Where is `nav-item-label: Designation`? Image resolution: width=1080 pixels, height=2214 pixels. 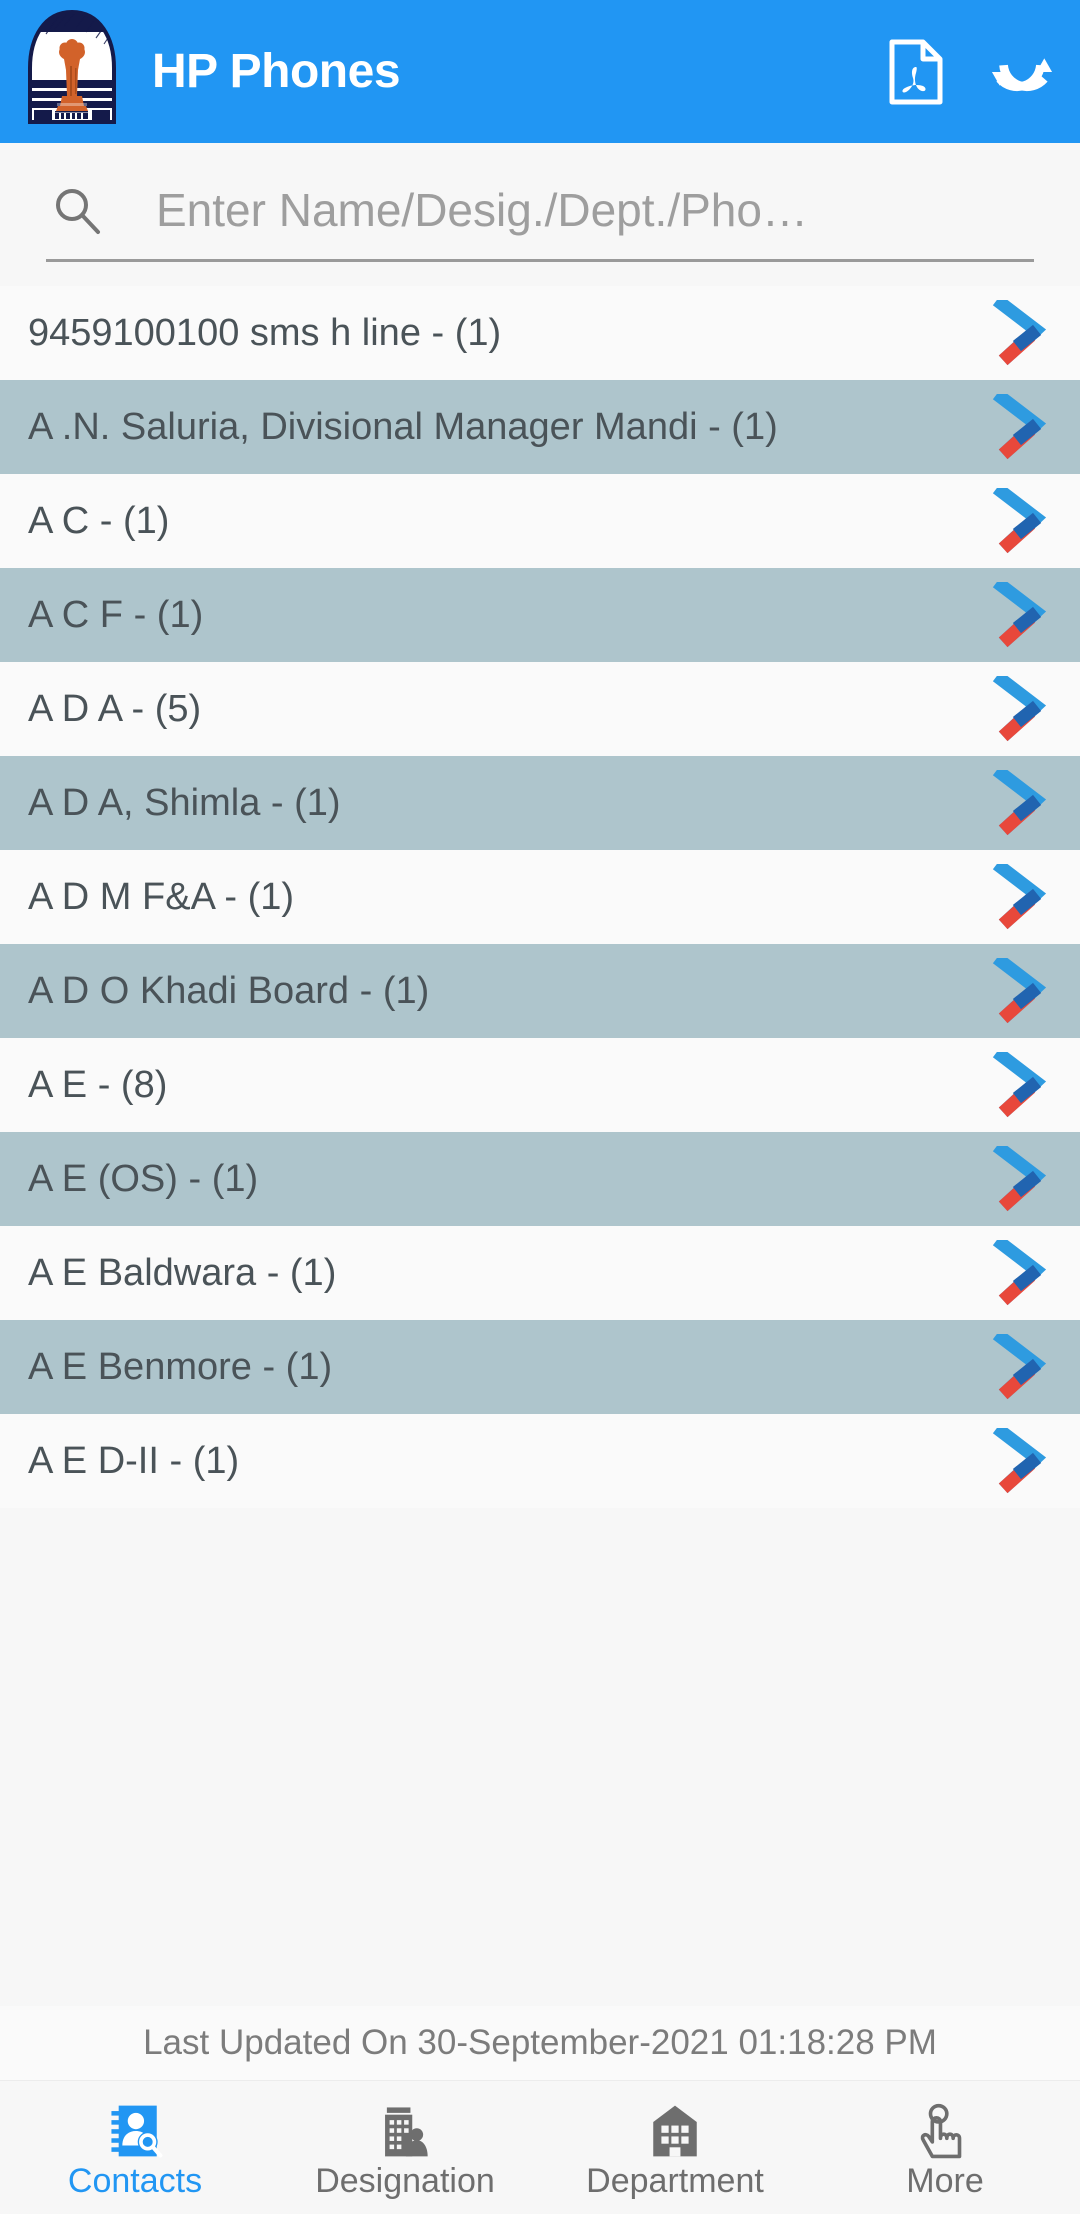 nav-item-label: Designation is located at coordinates (405, 2180).